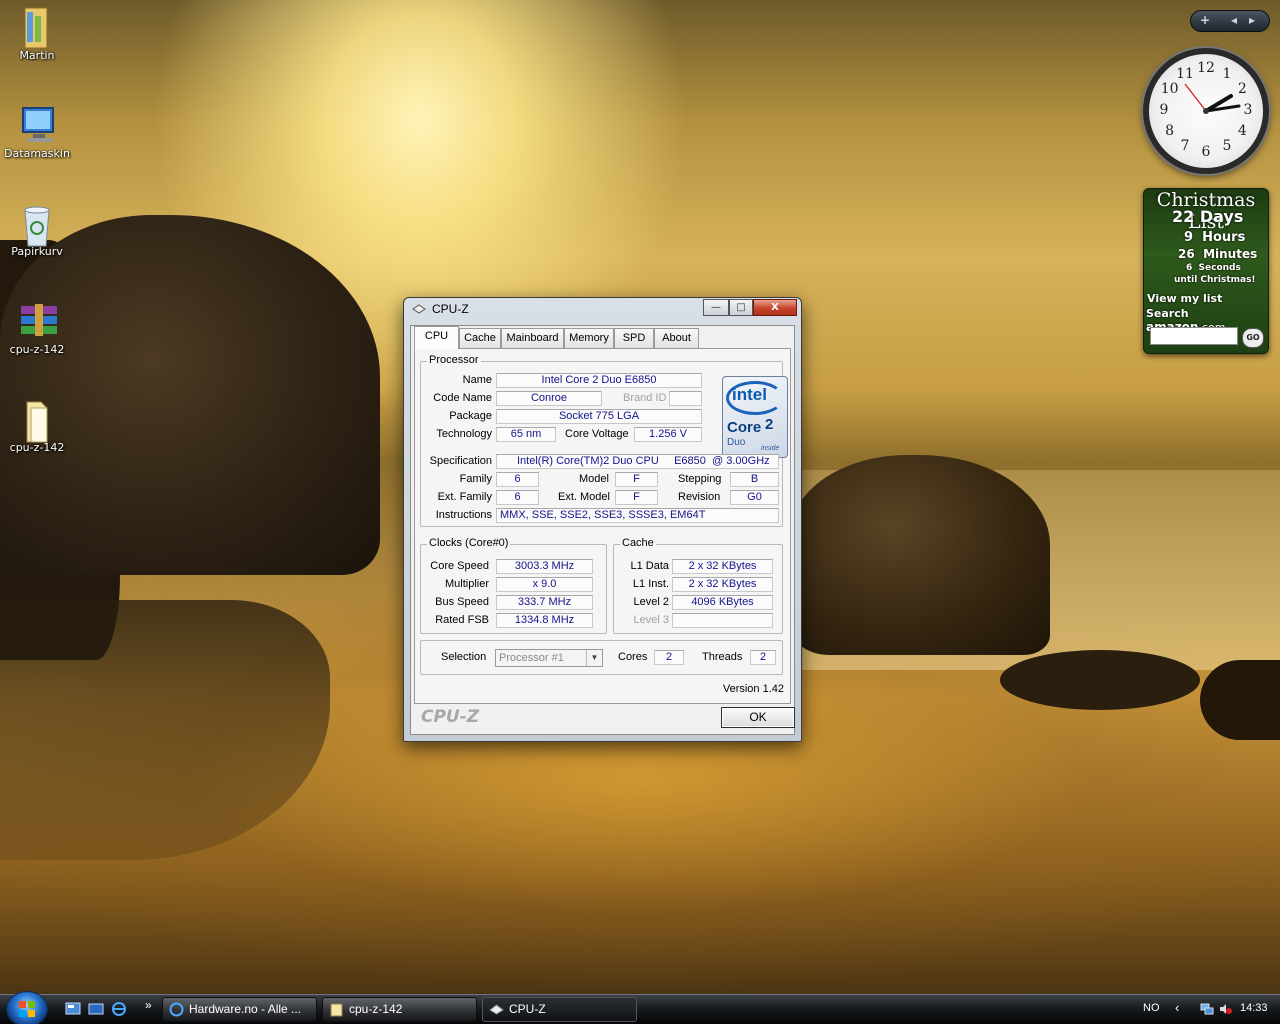 The image size is (1280, 1024). What do you see at coordinates (685, 398) in the screenshot?
I see `brandid-value` at bounding box center [685, 398].